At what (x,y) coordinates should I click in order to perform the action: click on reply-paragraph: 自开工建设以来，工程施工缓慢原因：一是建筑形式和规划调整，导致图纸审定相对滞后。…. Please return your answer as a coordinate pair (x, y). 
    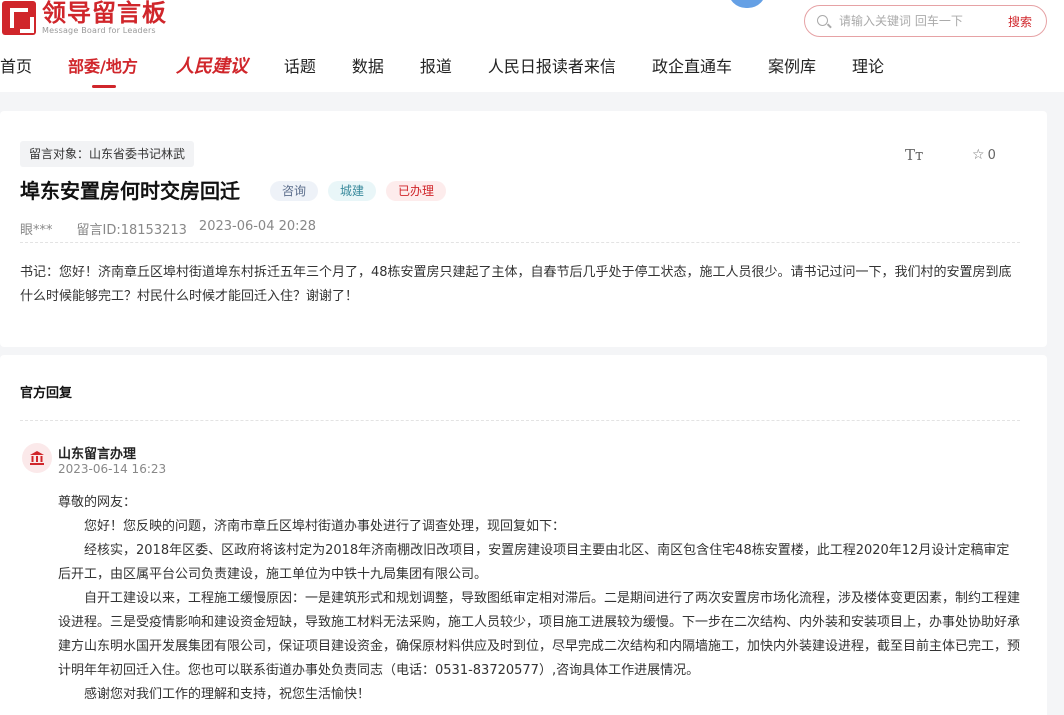
    Looking at the image, I should click on (539, 634).